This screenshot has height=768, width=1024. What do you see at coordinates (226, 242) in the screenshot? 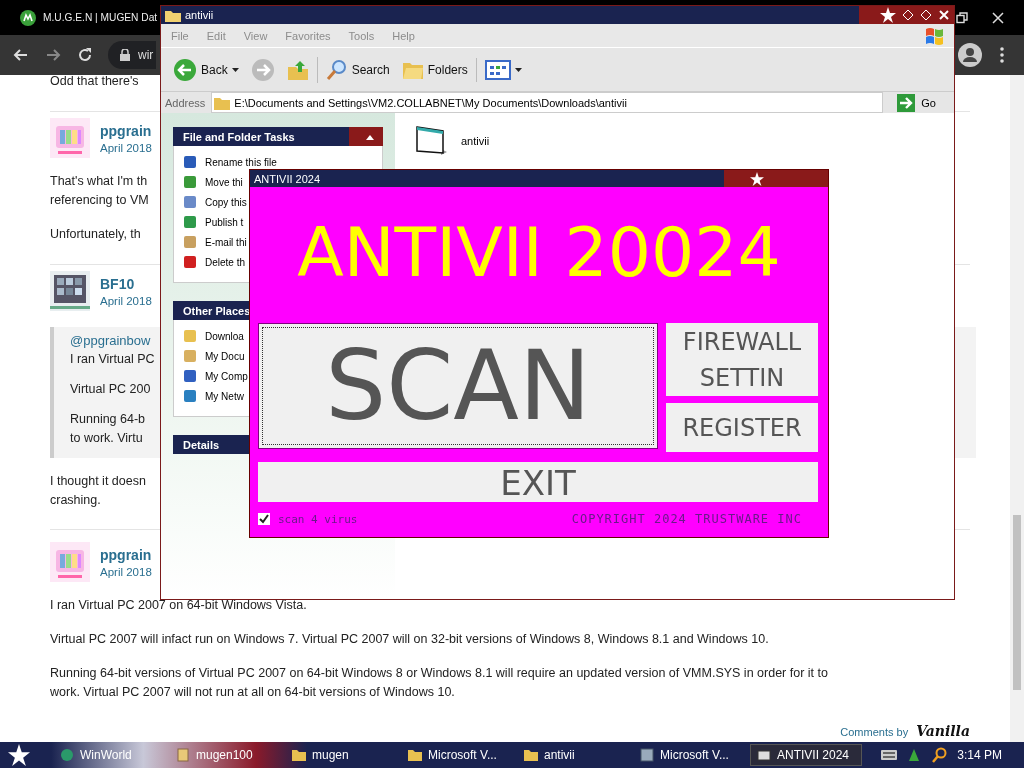
I see `task-link: E-mail thi` at bounding box center [226, 242].